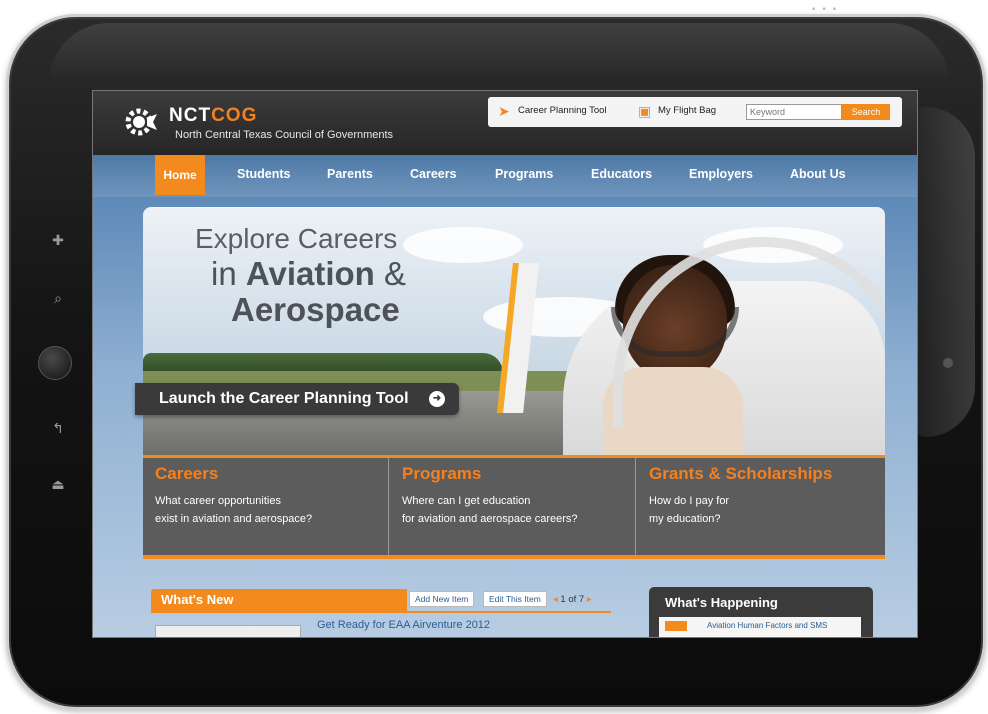  What do you see at coordinates (141, 122) in the screenshot?
I see `gear-logo-icon` at bounding box center [141, 122].